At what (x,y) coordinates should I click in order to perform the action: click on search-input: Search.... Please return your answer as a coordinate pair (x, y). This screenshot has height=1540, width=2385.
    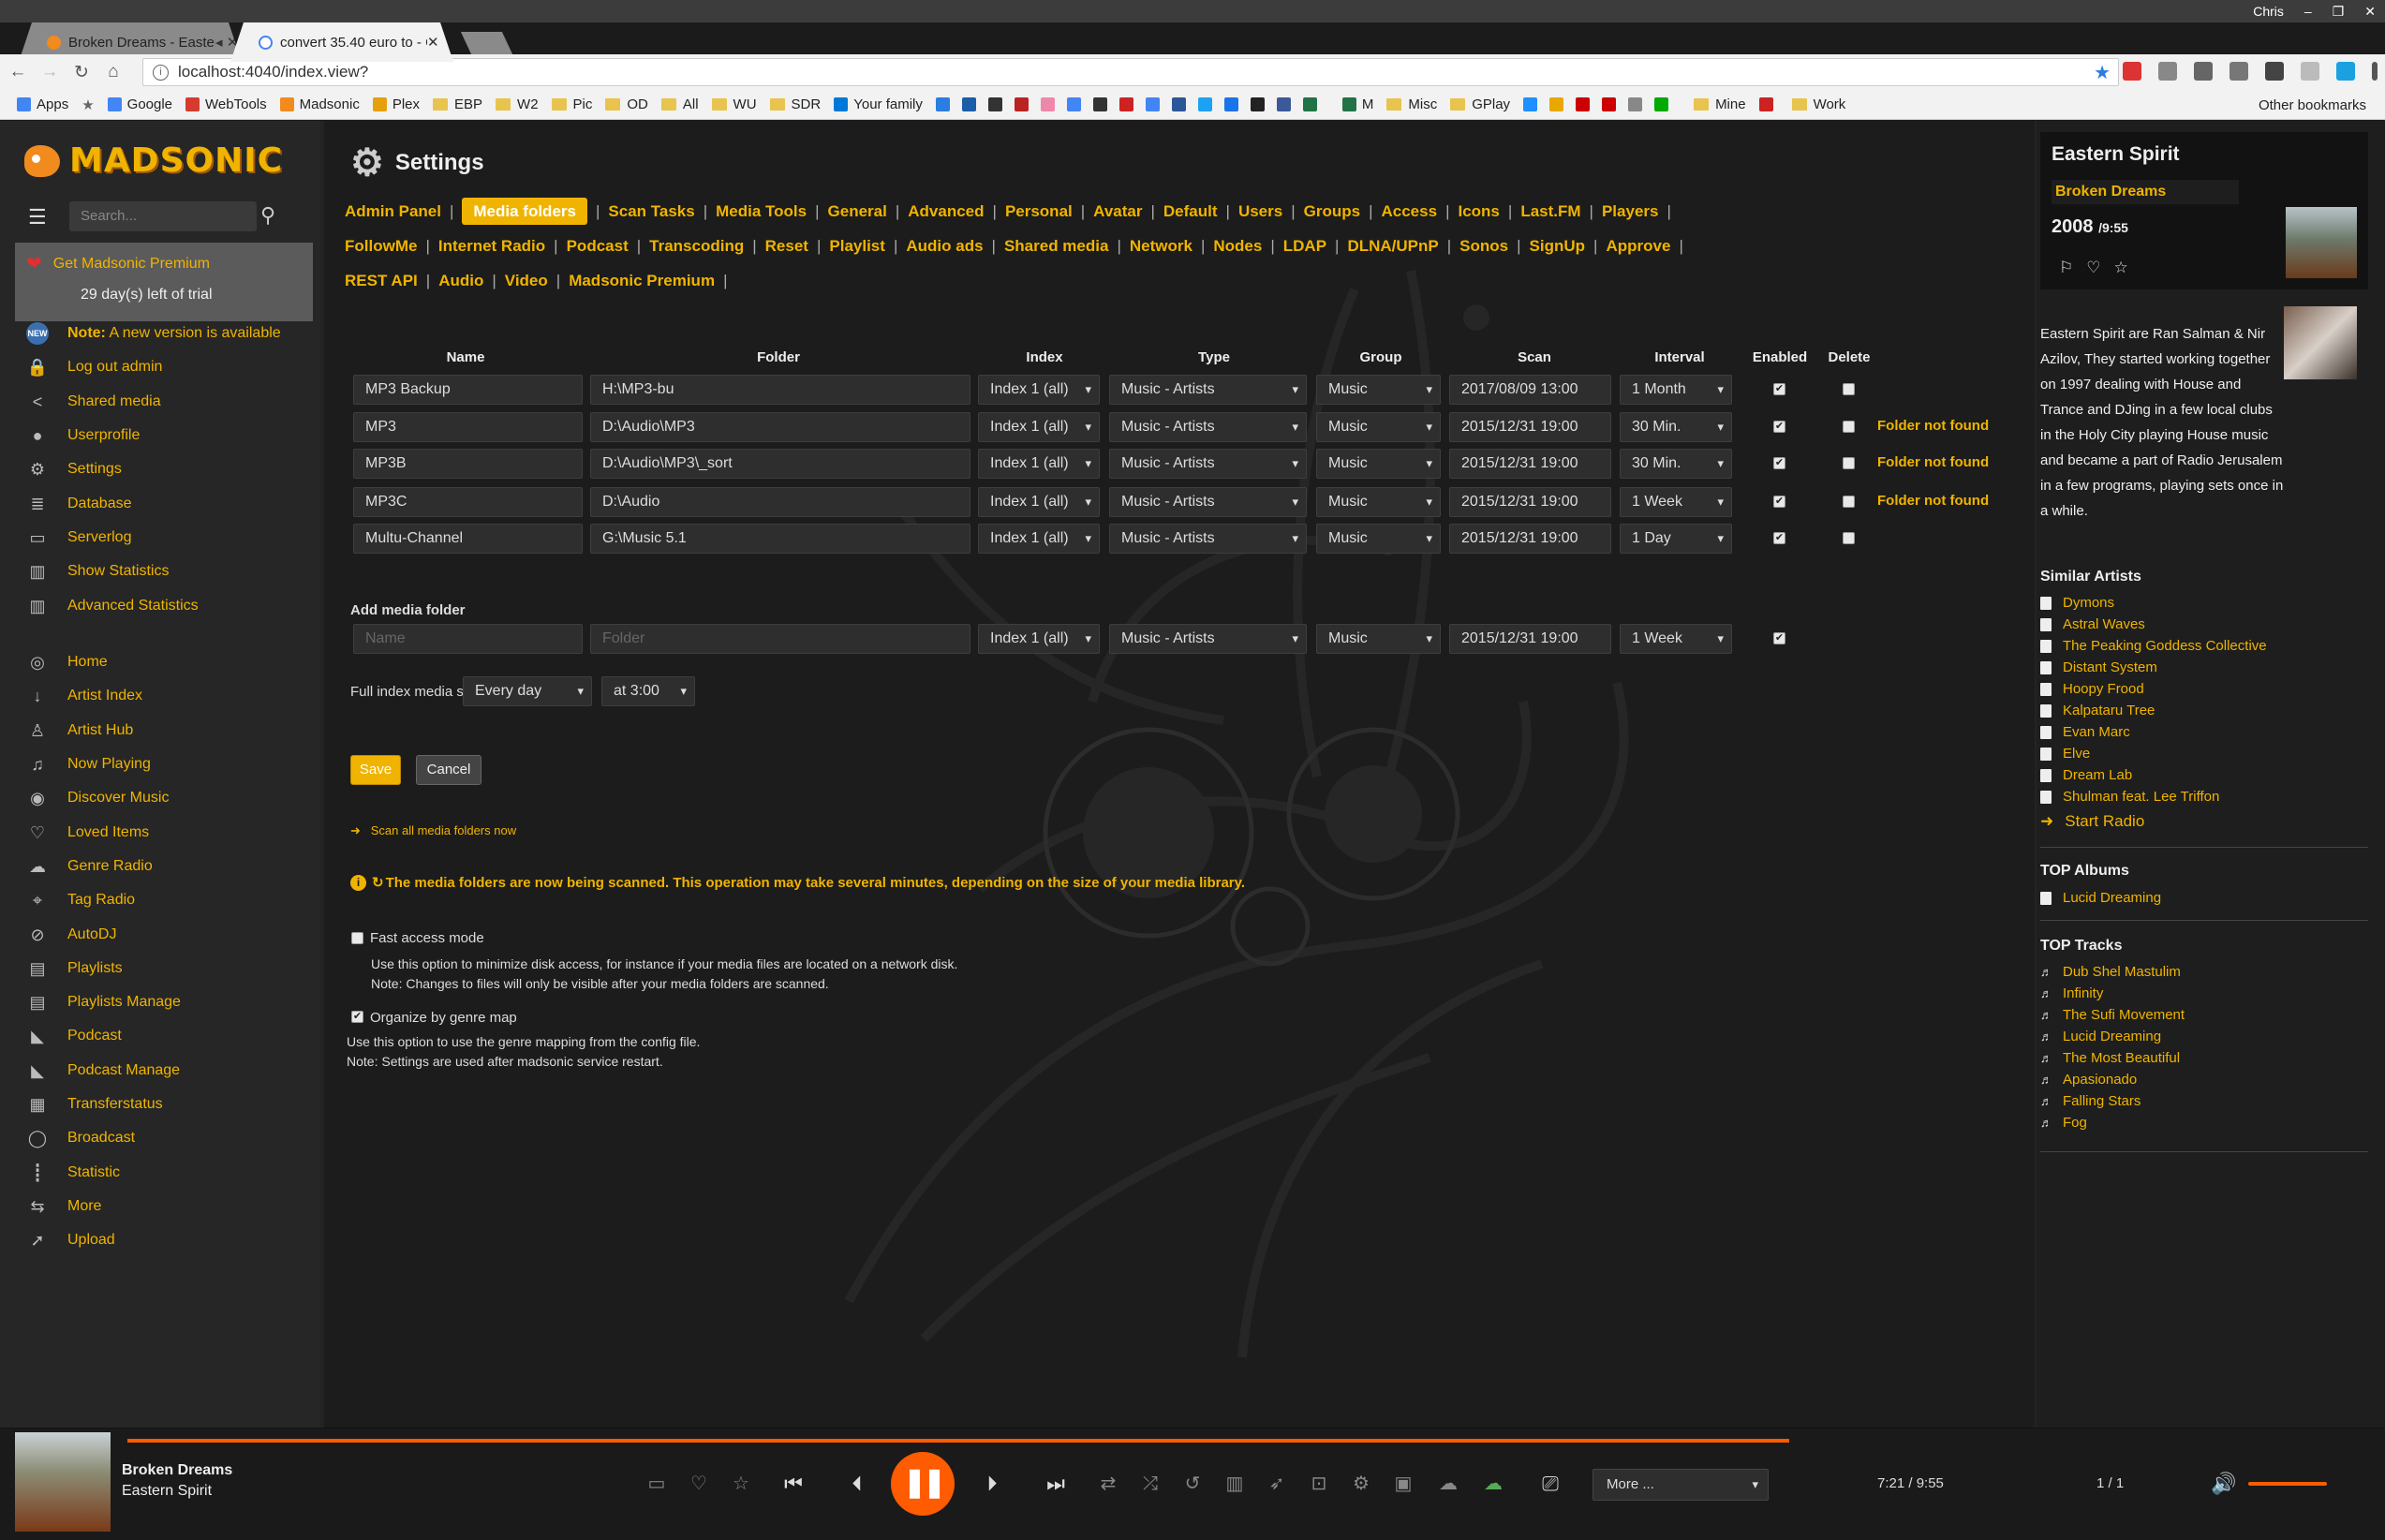
    Looking at the image, I should click on (163, 216).